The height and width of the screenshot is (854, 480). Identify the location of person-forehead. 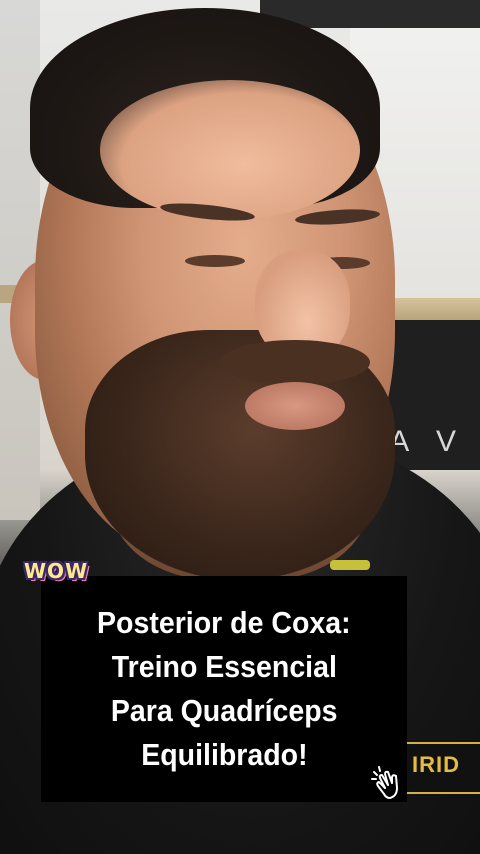
(230, 150).